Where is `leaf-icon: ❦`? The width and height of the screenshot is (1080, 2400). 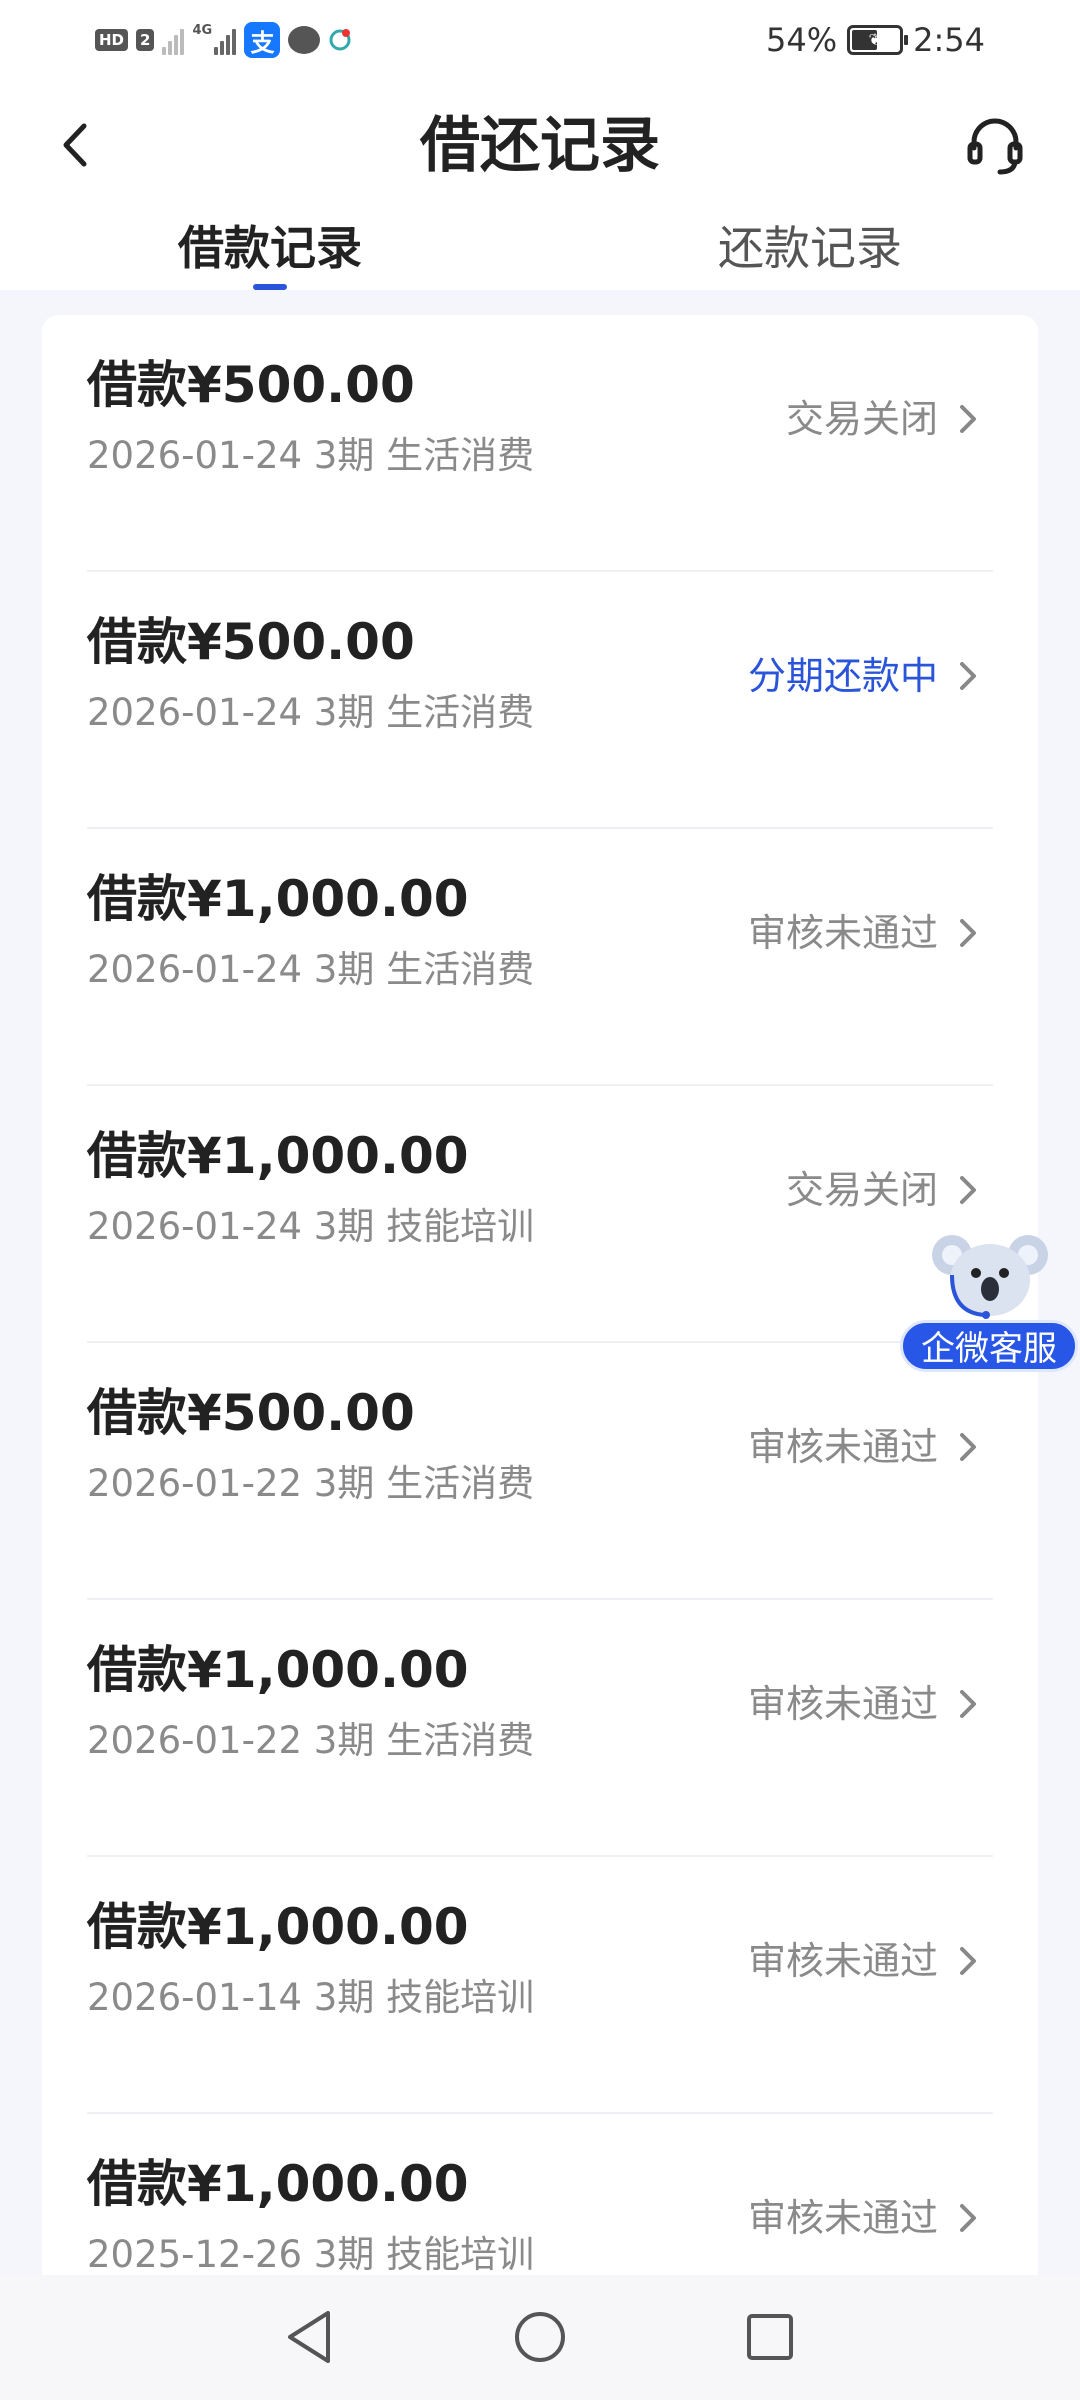
leaf-icon: ❦ is located at coordinates (875, 39).